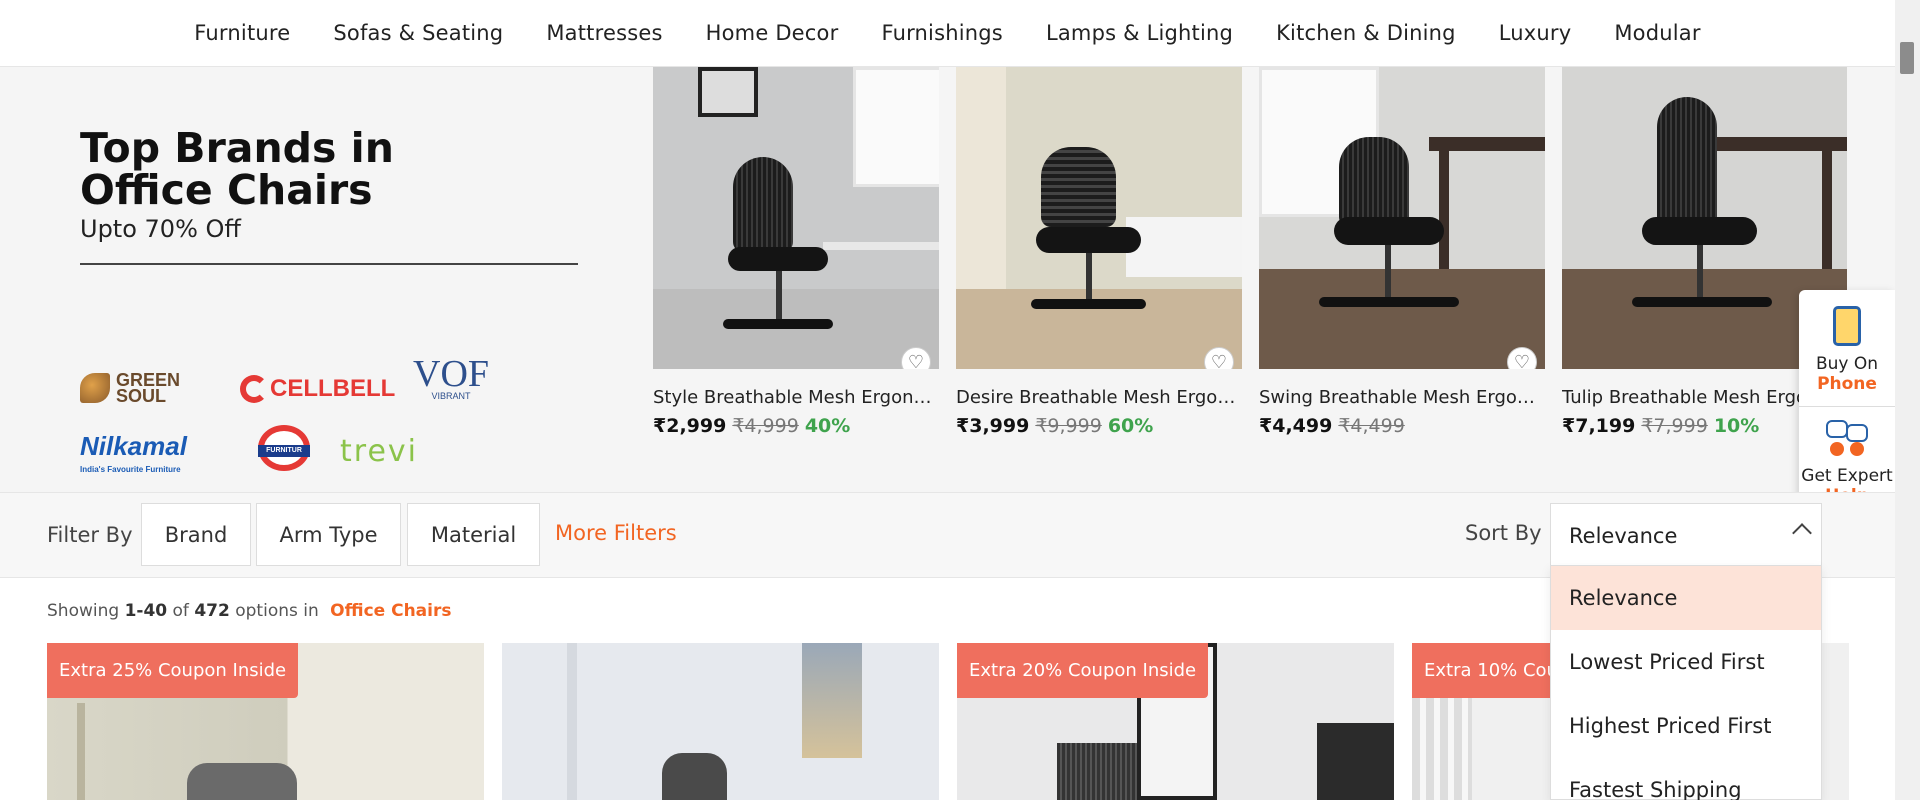  I want to click on product-discount: 40%, so click(827, 426).